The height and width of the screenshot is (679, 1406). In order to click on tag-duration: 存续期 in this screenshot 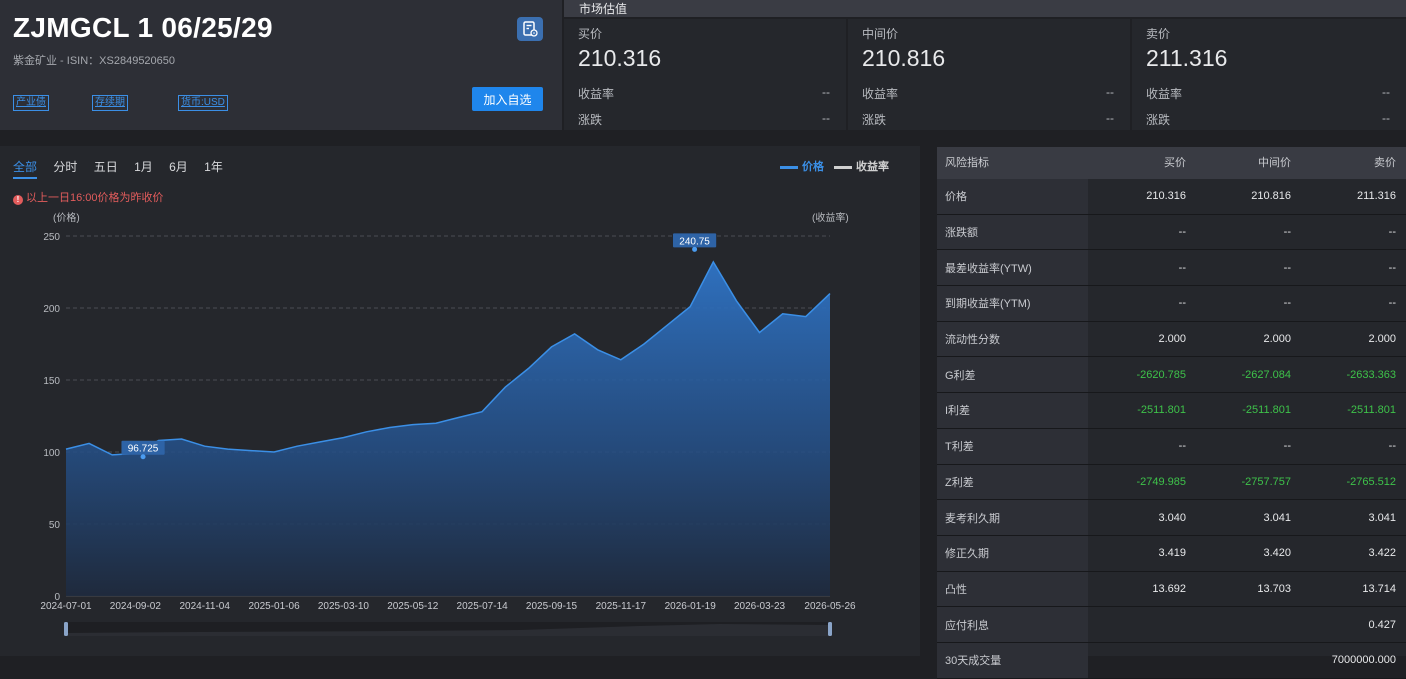, I will do `click(110, 103)`.